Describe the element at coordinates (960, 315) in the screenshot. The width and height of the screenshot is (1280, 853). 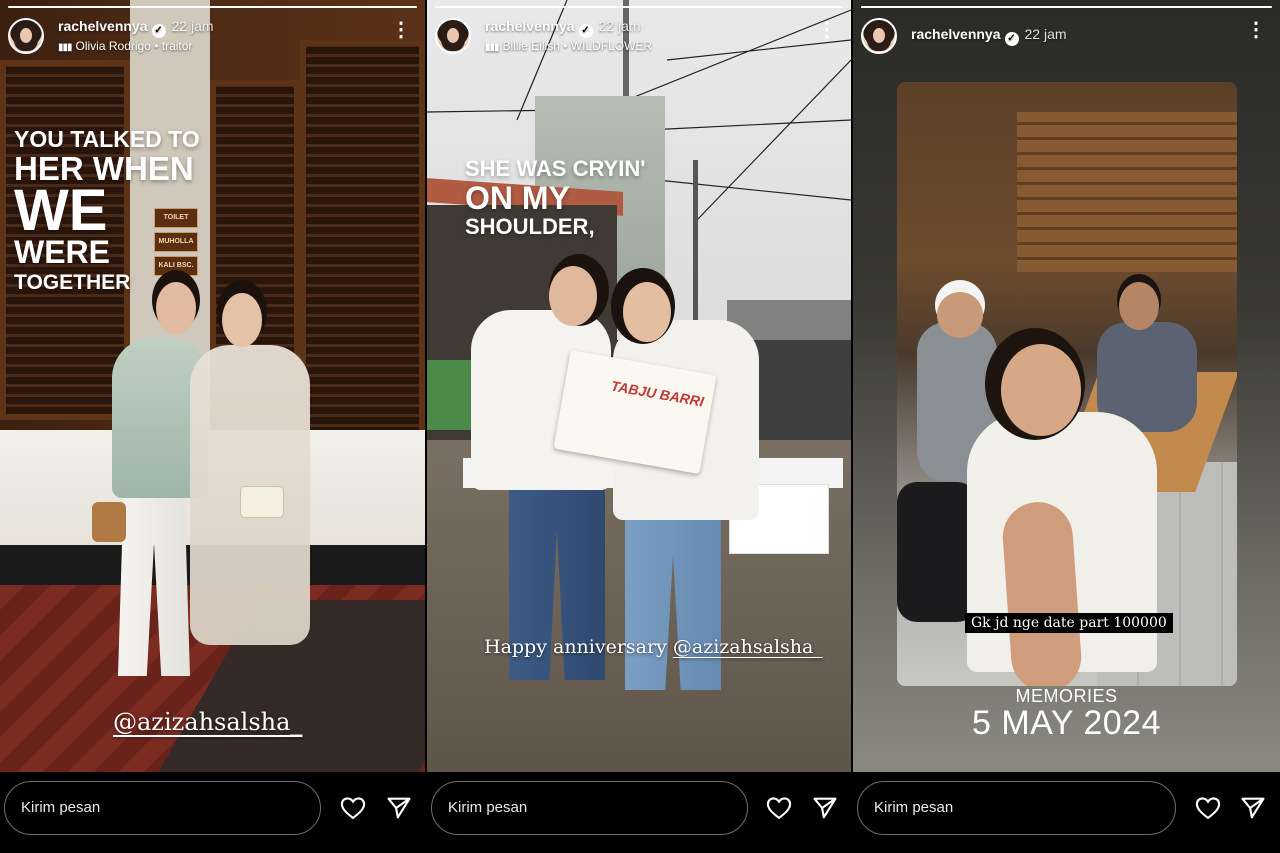
I see `person-cap-head` at that location.